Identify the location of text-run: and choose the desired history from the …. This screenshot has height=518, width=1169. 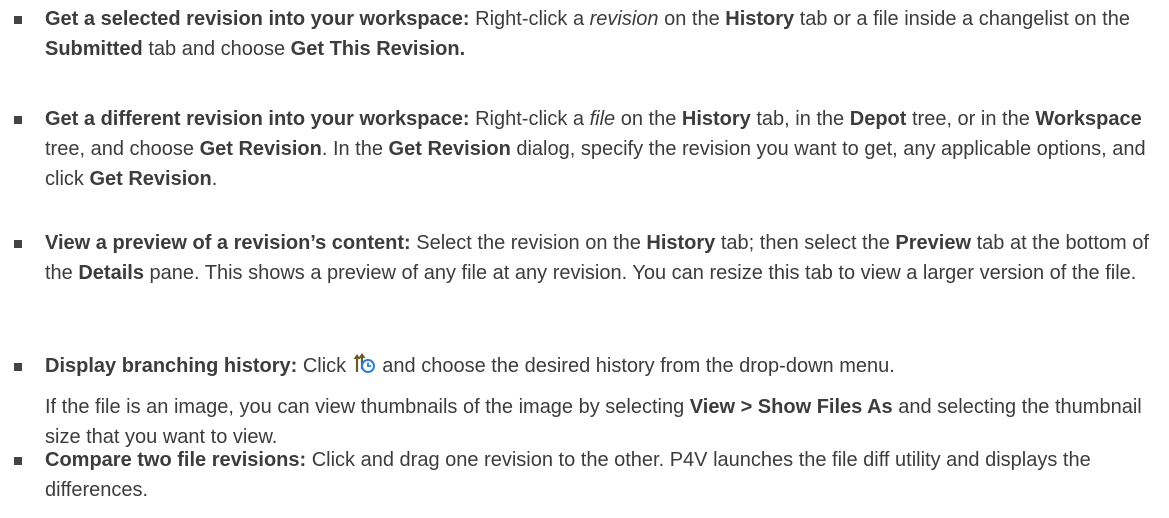
(635, 366).